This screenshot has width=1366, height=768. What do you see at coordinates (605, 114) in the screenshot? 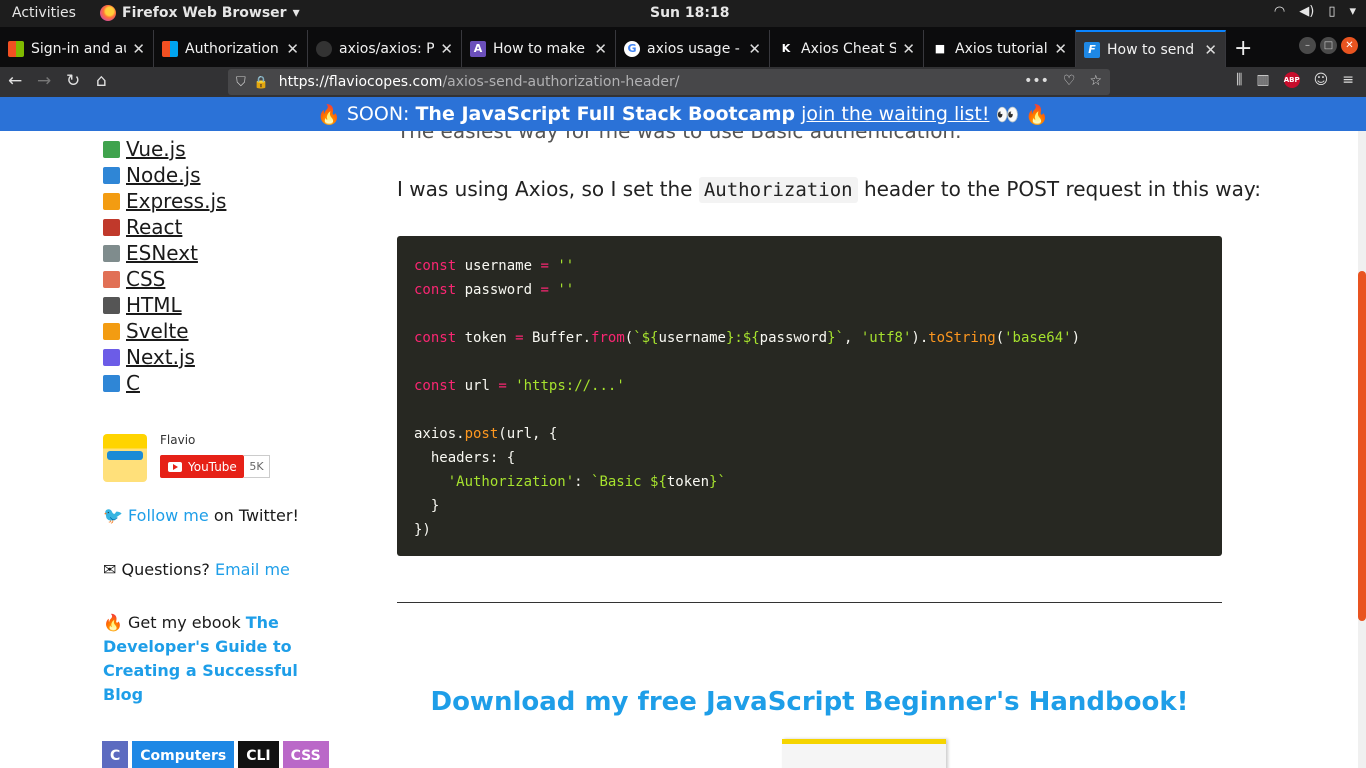
I see `banner-title: The JavaScript Full Stack Bootcamp` at bounding box center [605, 114].